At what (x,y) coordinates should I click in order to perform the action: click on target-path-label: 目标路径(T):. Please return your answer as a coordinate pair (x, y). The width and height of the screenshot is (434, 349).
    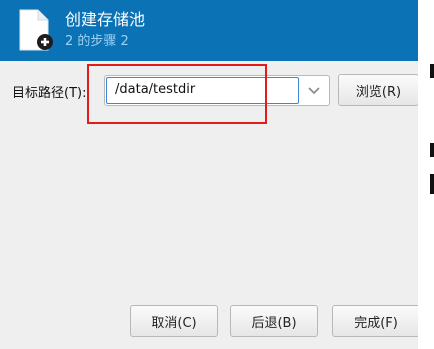
    Looking at the image, I should click on (49, 93).